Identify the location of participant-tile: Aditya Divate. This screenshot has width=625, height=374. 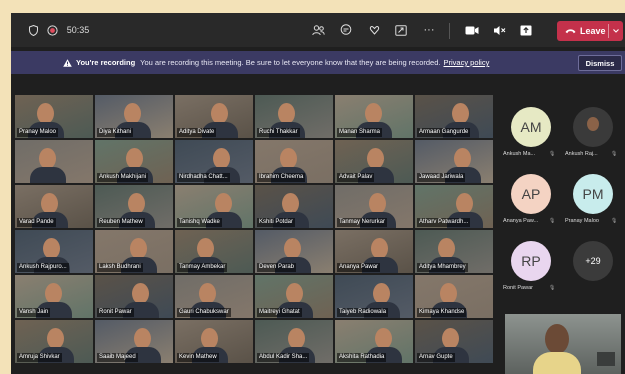
(214, 116).